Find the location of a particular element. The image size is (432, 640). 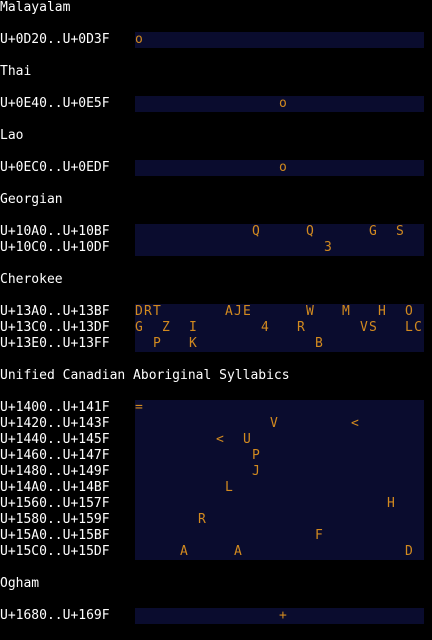

range-label: U+1420..U+143F is located at coordinates (55, 423).